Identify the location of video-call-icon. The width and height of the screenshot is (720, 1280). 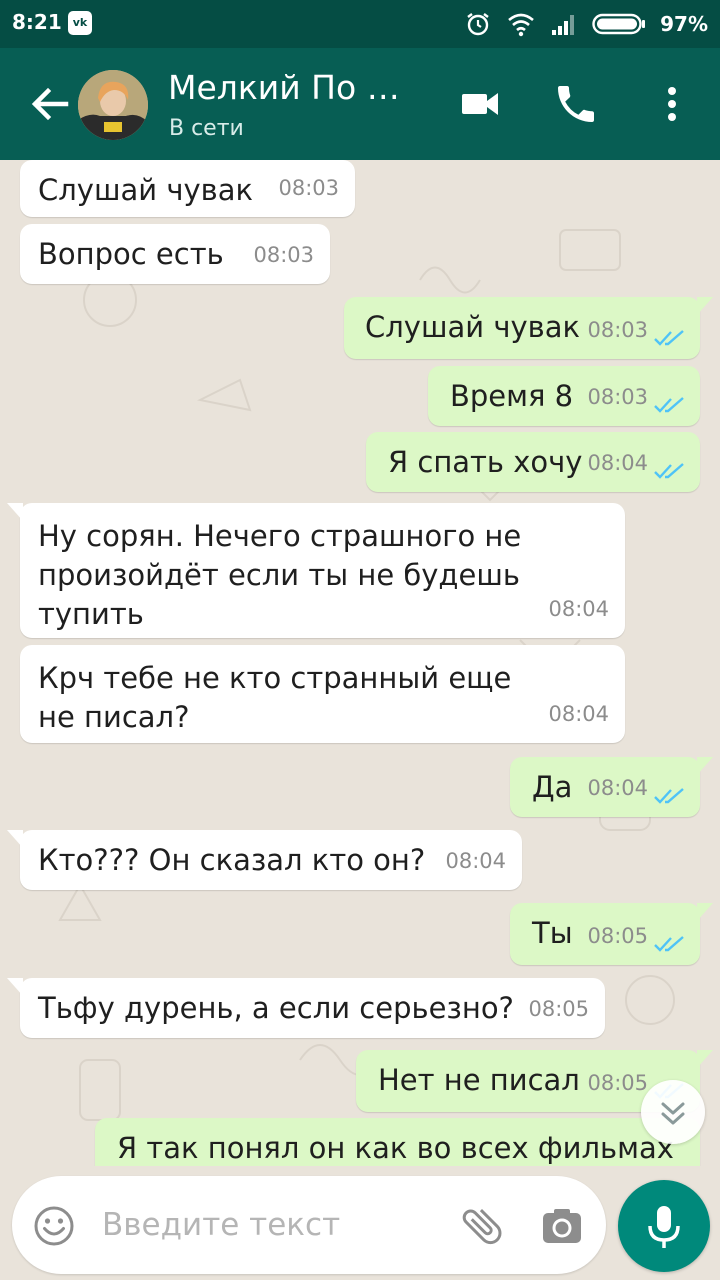
(480, 104).